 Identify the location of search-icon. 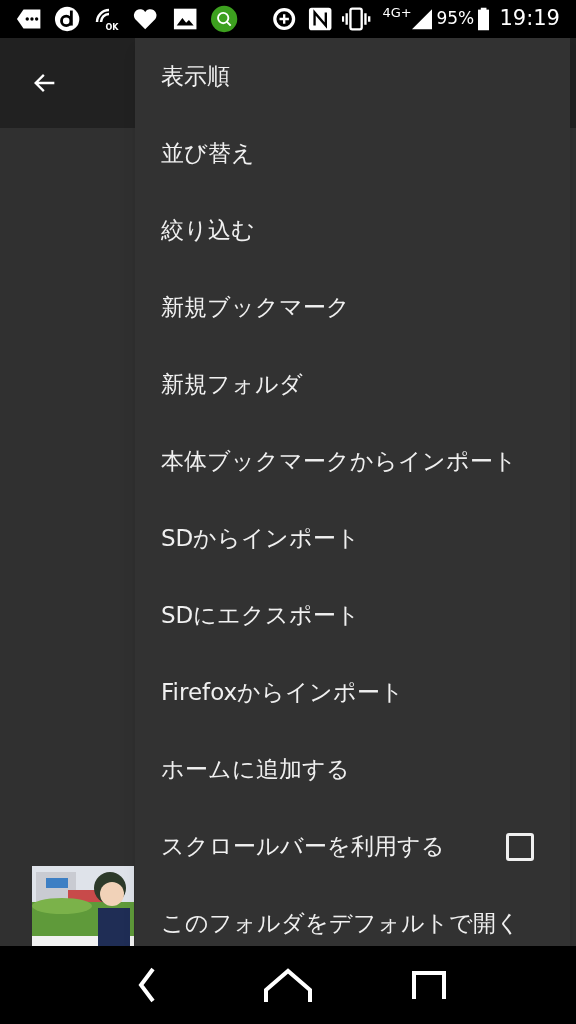
(224, 19).